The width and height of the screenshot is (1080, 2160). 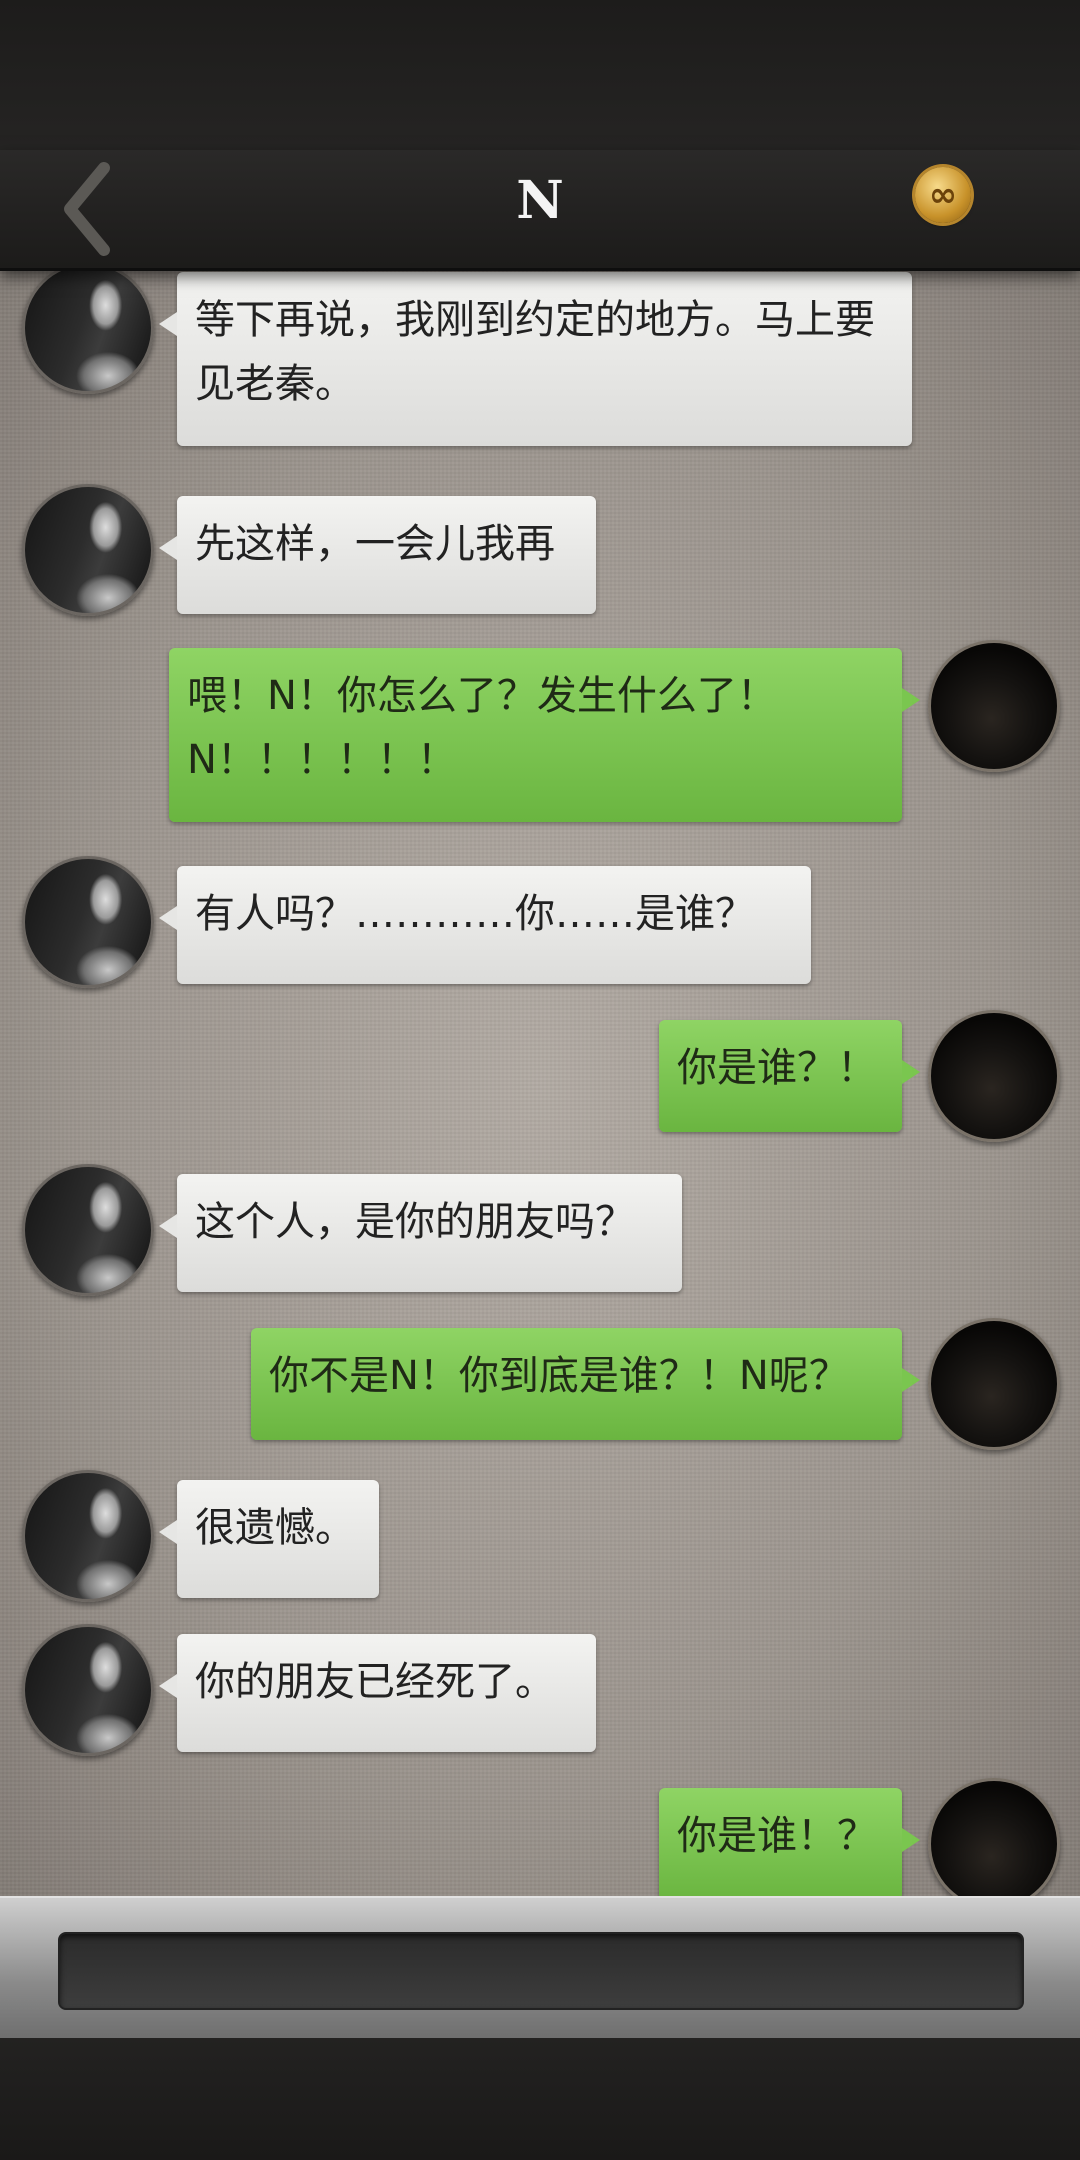 I want to click on input-panel, so click(x=540, y=1968).